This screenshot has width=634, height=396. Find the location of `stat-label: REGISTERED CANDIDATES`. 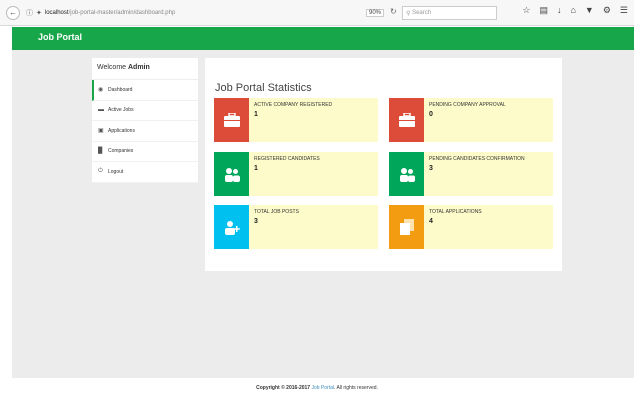

stat-label: REGISTERED CANDIDATES is located at coordinates (287, 159).